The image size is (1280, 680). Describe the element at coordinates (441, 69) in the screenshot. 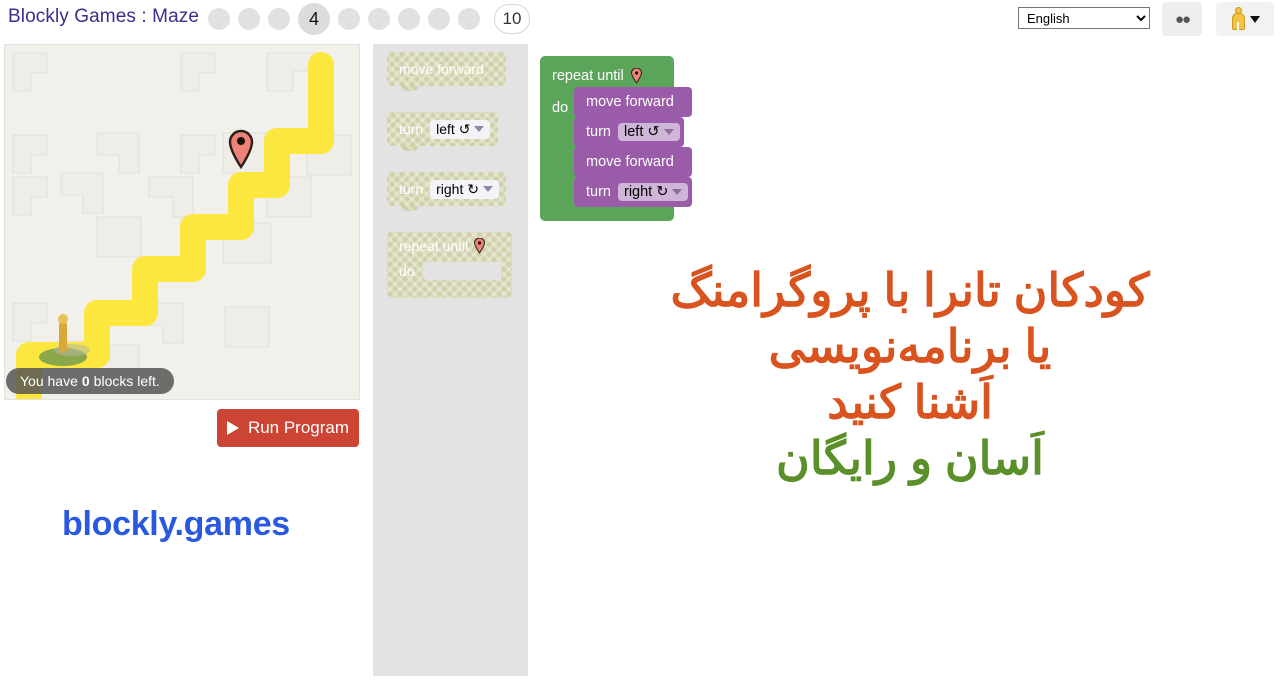

I see `toolbox-block-label: move forward` at that location.